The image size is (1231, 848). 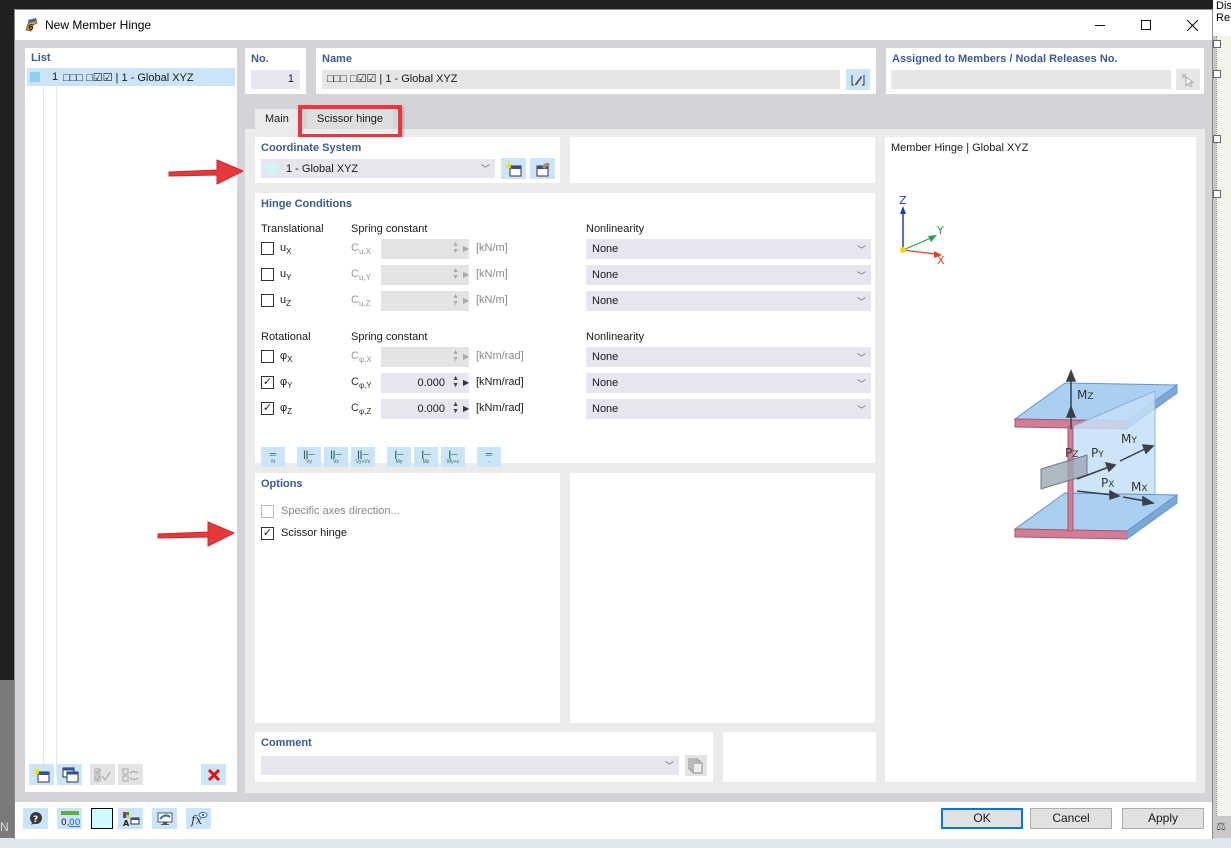 What do you see at coordinates (542, 168) in the screenshot?
I see `edit-coordinate-system-button` at bounding box center [542, 168].